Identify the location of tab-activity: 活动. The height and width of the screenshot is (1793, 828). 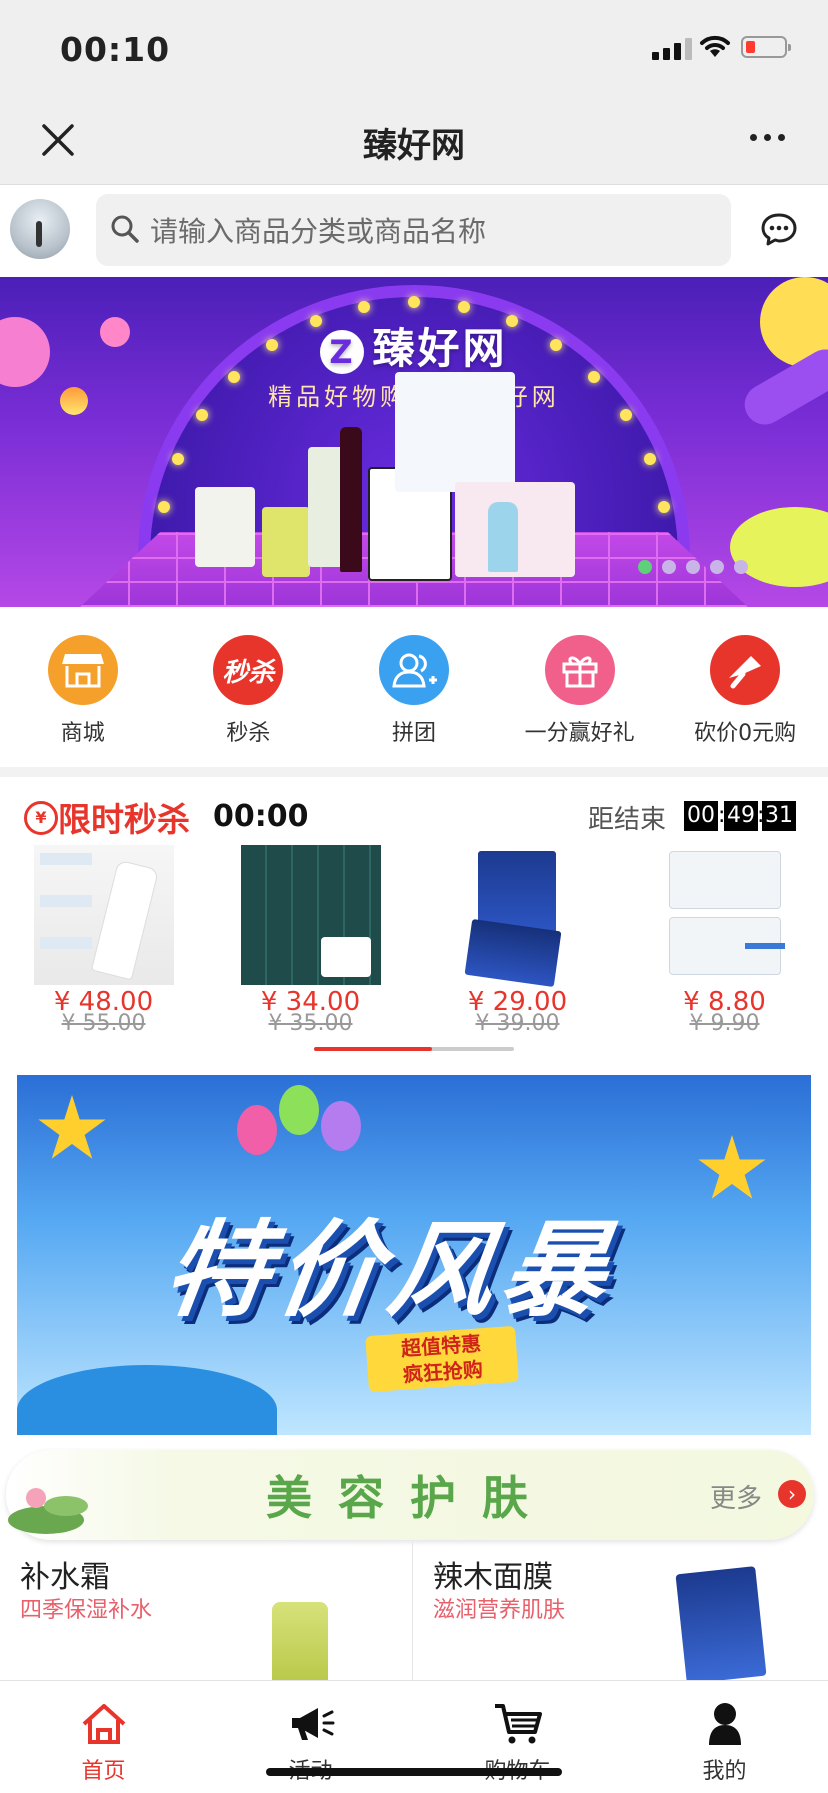
(310, 1737).